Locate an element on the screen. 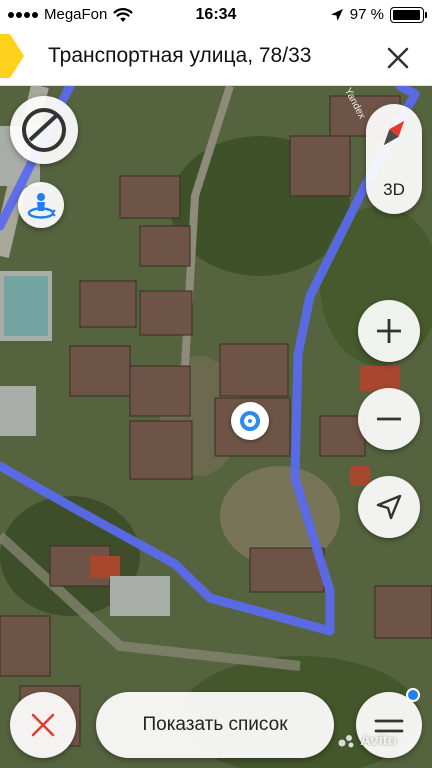 This screenshot has width=432, height=768. battery-percentage: 97 % is located at coordinates (366, 14).